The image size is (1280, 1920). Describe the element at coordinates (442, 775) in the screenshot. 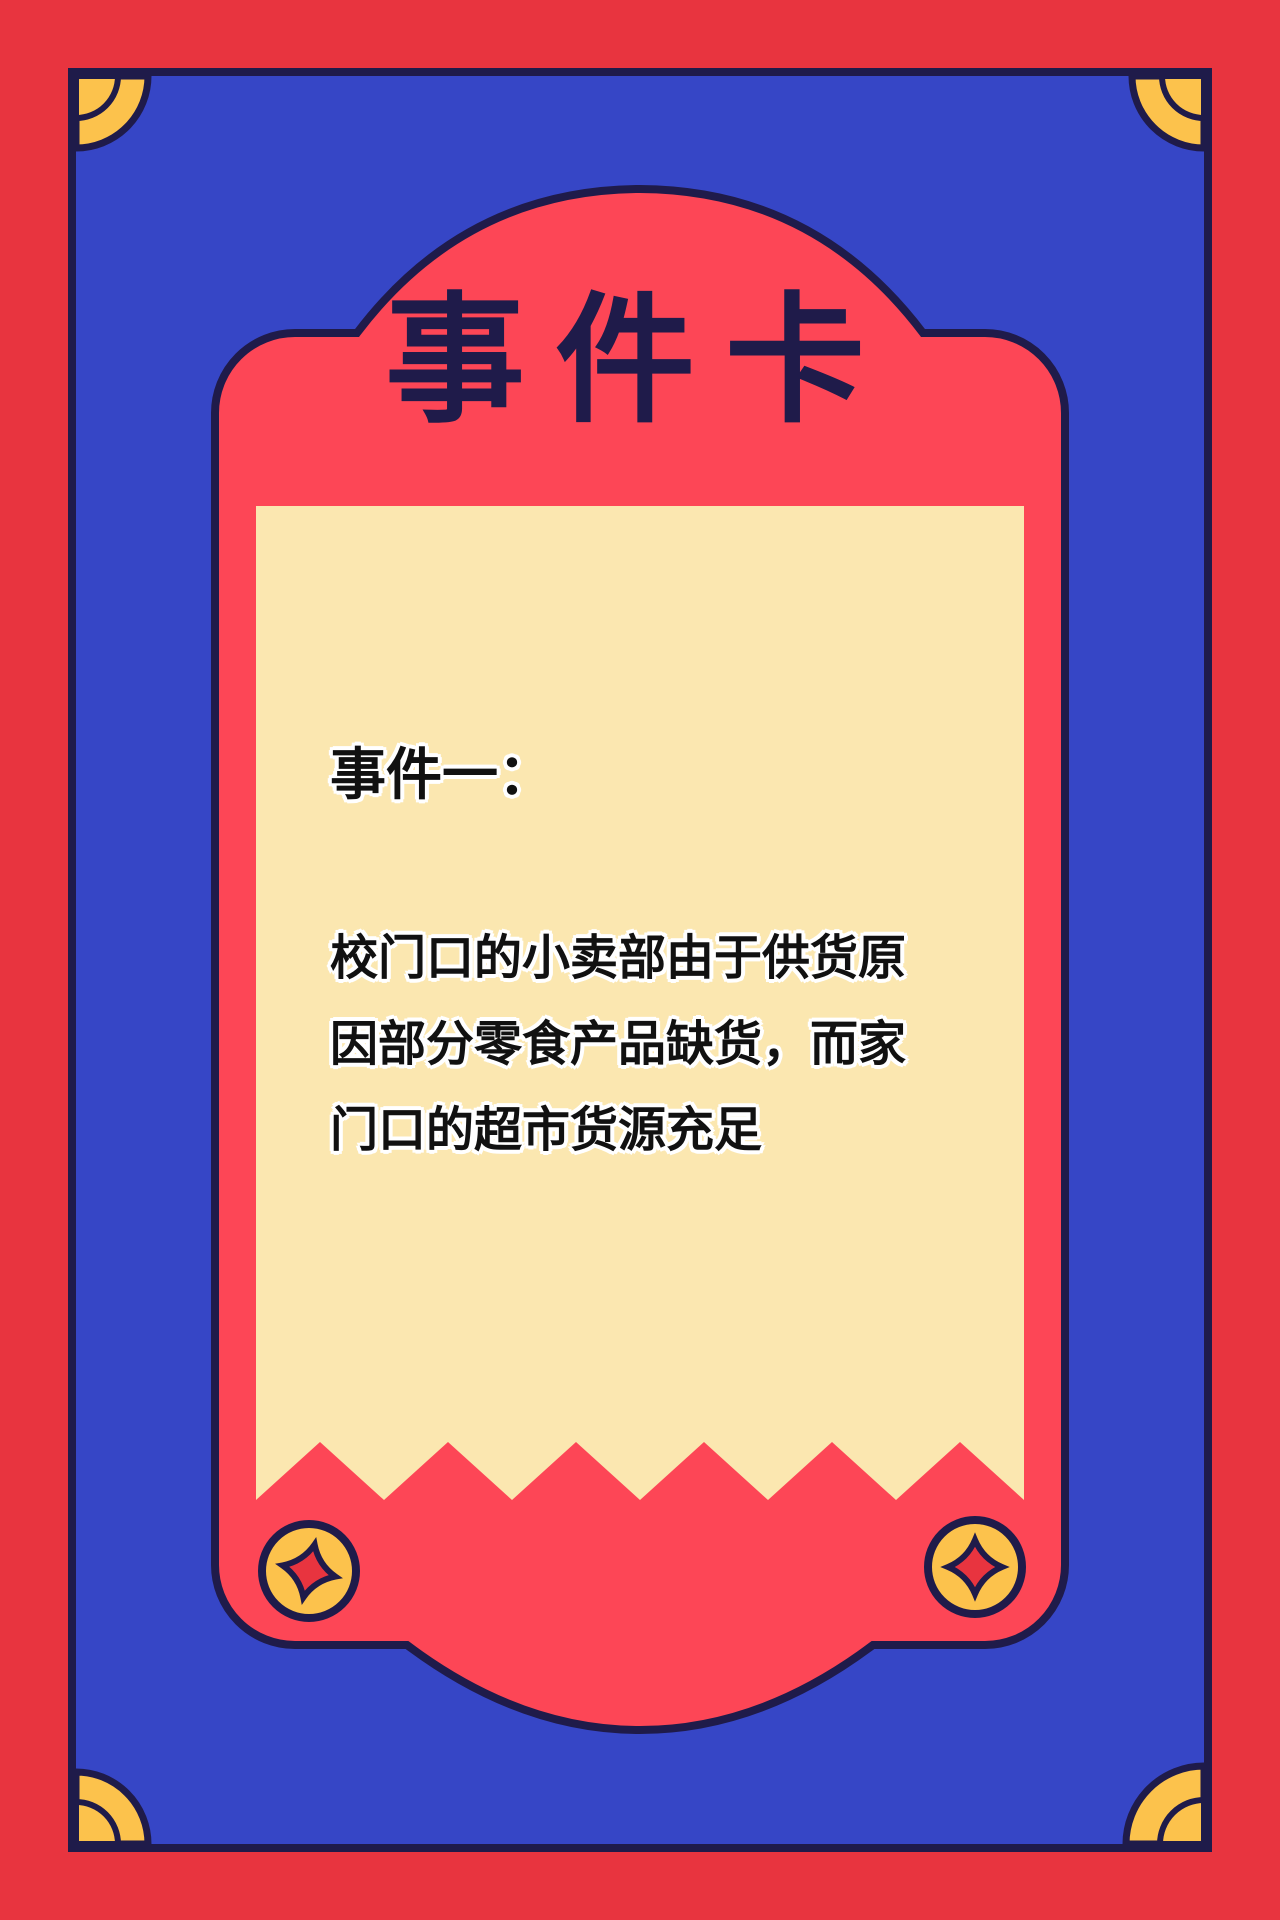

I see `event-heading: 事件一：` at that location.